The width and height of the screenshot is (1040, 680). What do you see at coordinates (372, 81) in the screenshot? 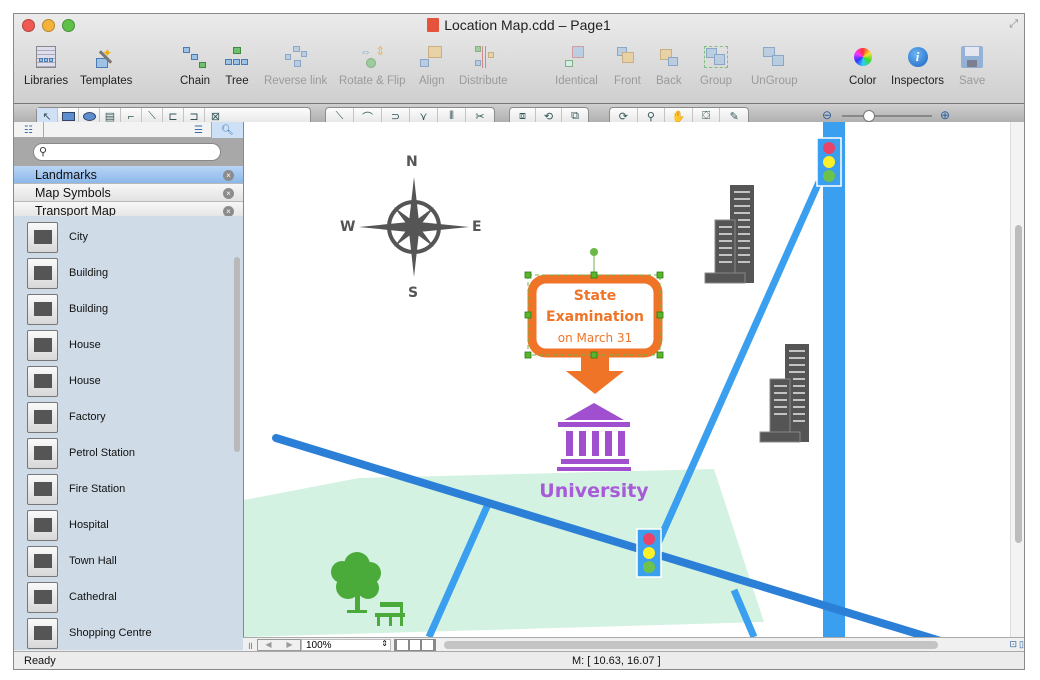
I see `rotate-flip-label: Rotate & Flip` at bounding box center [372, 81].